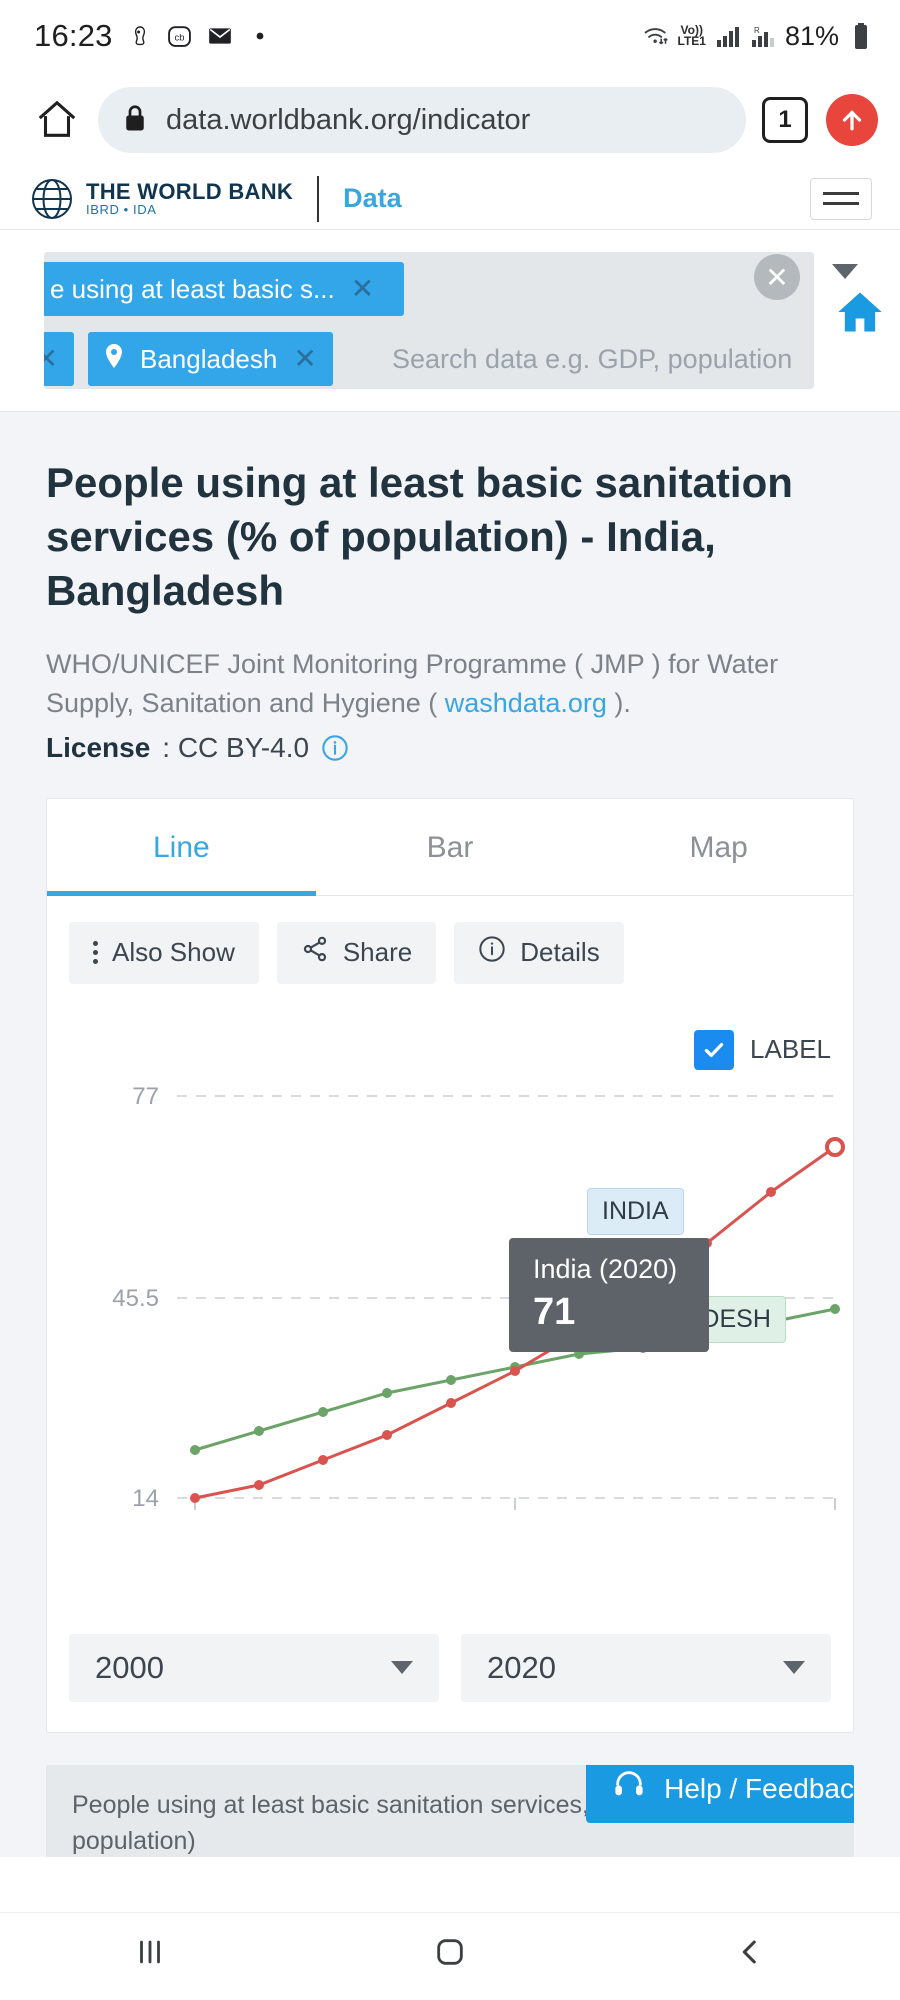 The height and width of the screenshot is (2000, 900). Describe the element at coordinates (98, 747) in the screenshot. I see `license-label: License` at that location.